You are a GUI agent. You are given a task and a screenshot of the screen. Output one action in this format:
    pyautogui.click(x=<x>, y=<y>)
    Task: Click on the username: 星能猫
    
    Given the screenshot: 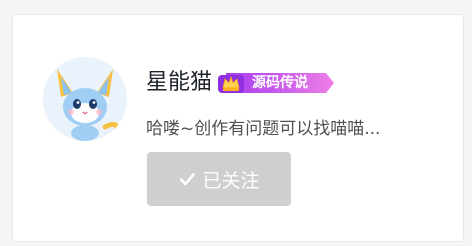 What is the action you would take?
    pyautogui.click(x=179, y=83)
    